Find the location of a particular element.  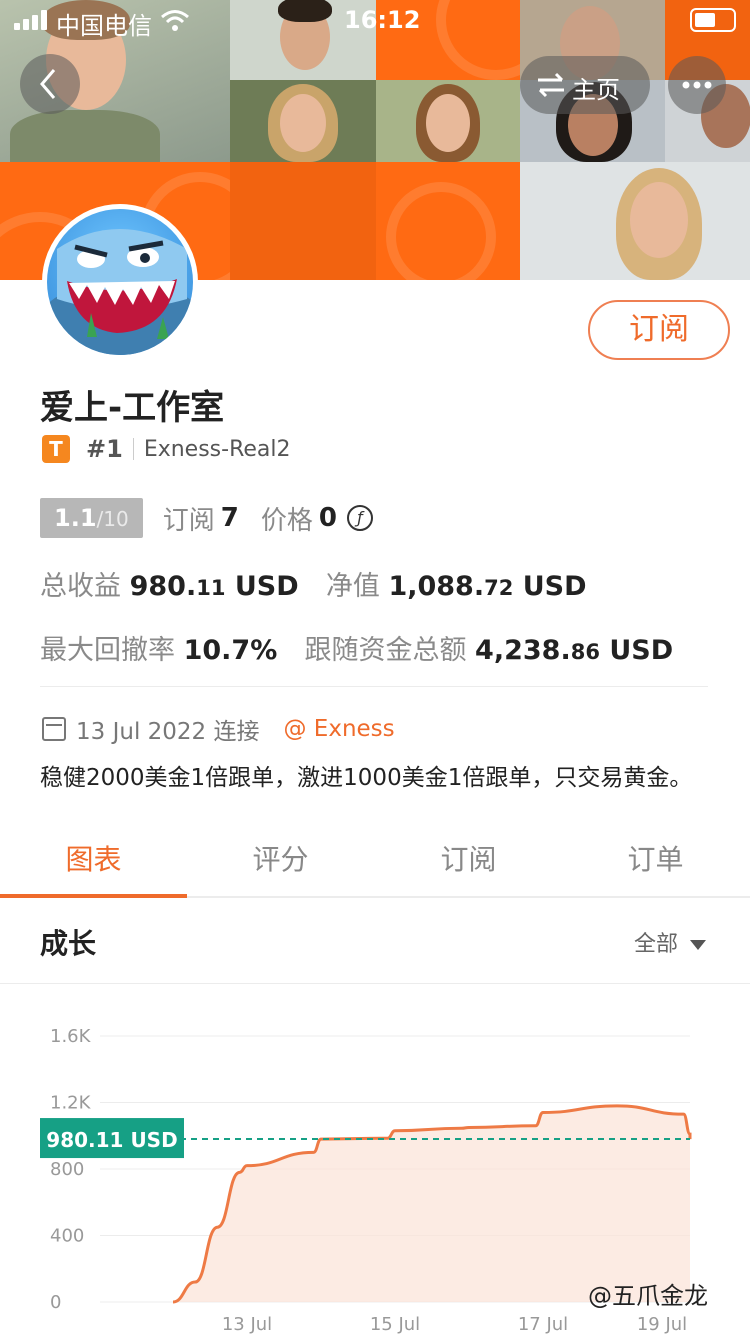

total-profit-label: 总收益 is located at coordinates (80, 586).